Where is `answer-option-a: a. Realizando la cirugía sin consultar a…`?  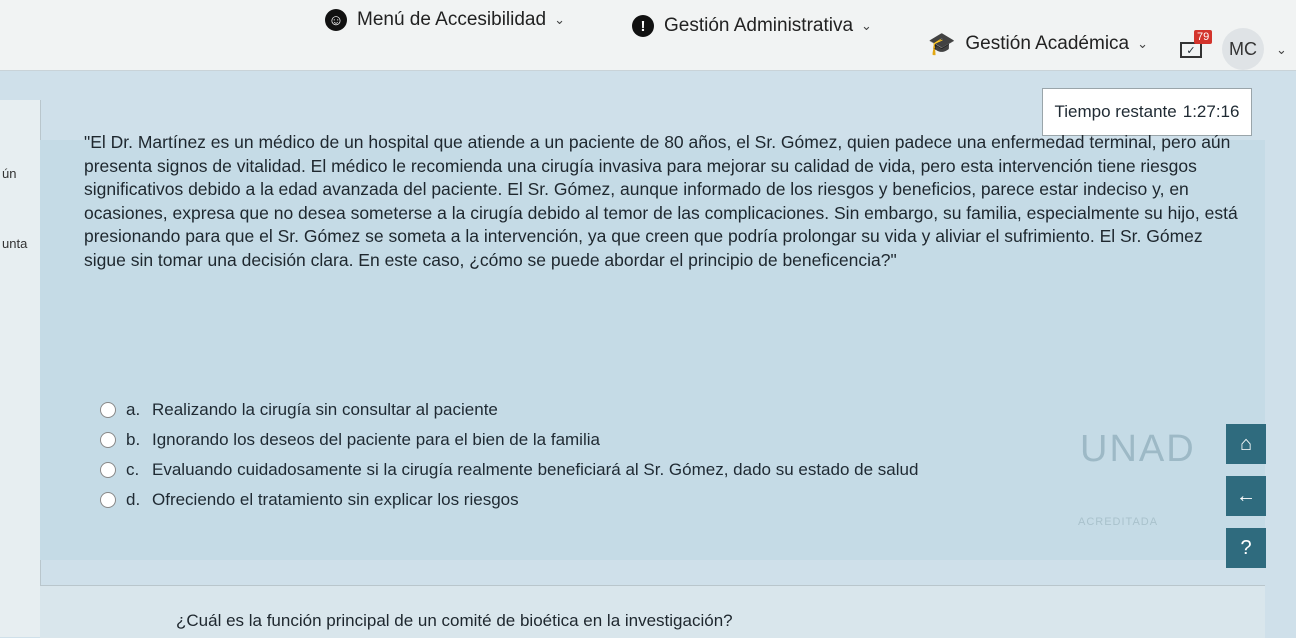
answer-option-a: a. Realizando la cirugía sin consultar a… is located at coordinates (590, 410).